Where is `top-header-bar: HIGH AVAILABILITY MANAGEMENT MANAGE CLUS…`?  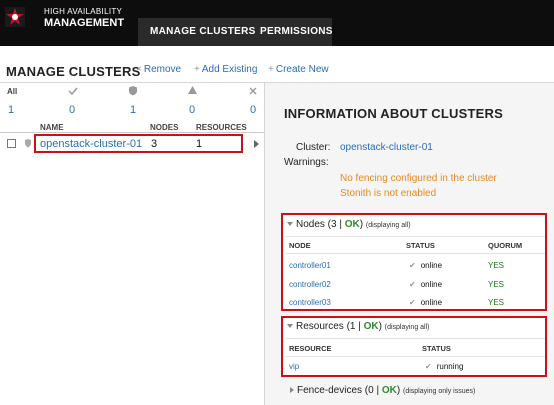 top-header-bar: HIGH AVAILABILITY MANAGEMENT MANAGE CLUS… is located at coordinates (277, 23).